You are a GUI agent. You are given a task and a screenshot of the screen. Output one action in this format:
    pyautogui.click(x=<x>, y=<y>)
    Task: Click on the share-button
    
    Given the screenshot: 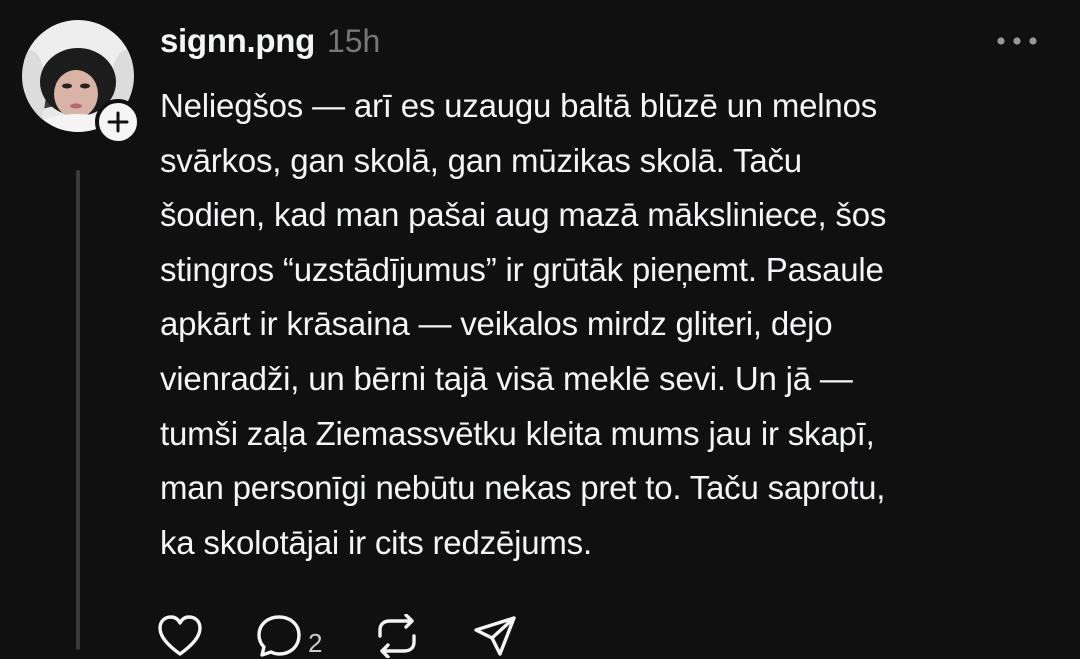 What is the action you would take?
    pyautogui.click(x=495, y=636)
    